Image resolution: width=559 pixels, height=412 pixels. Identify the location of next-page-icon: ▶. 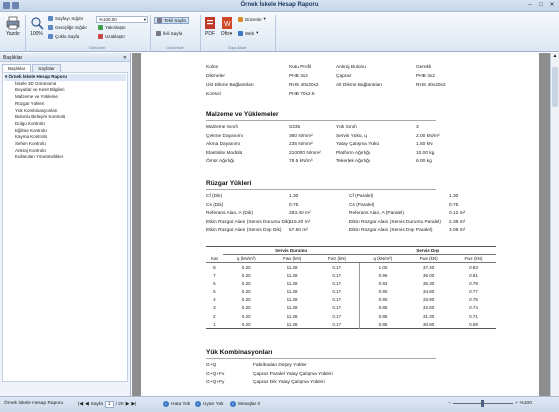
(128, 404).